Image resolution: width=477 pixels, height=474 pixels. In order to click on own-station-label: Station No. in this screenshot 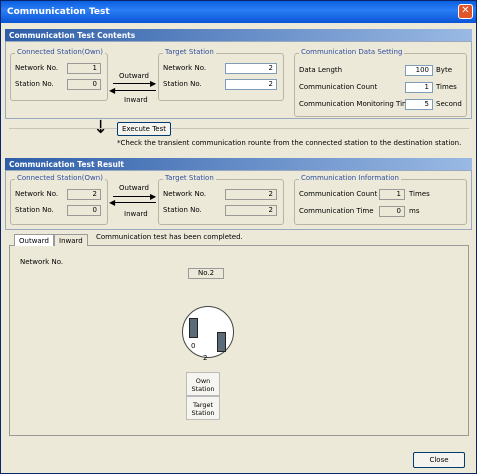, I will do `click(34, 84)`.